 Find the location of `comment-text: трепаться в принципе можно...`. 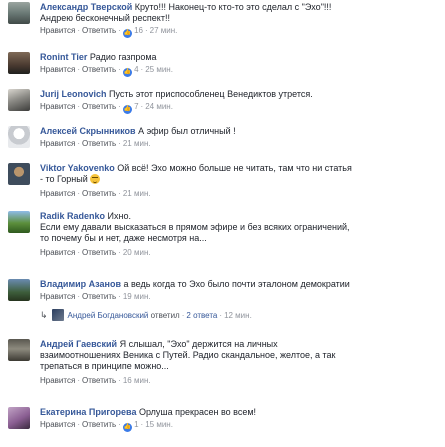

comment-text: трепаться в принципе можно... is located at coordinates (104, 366).